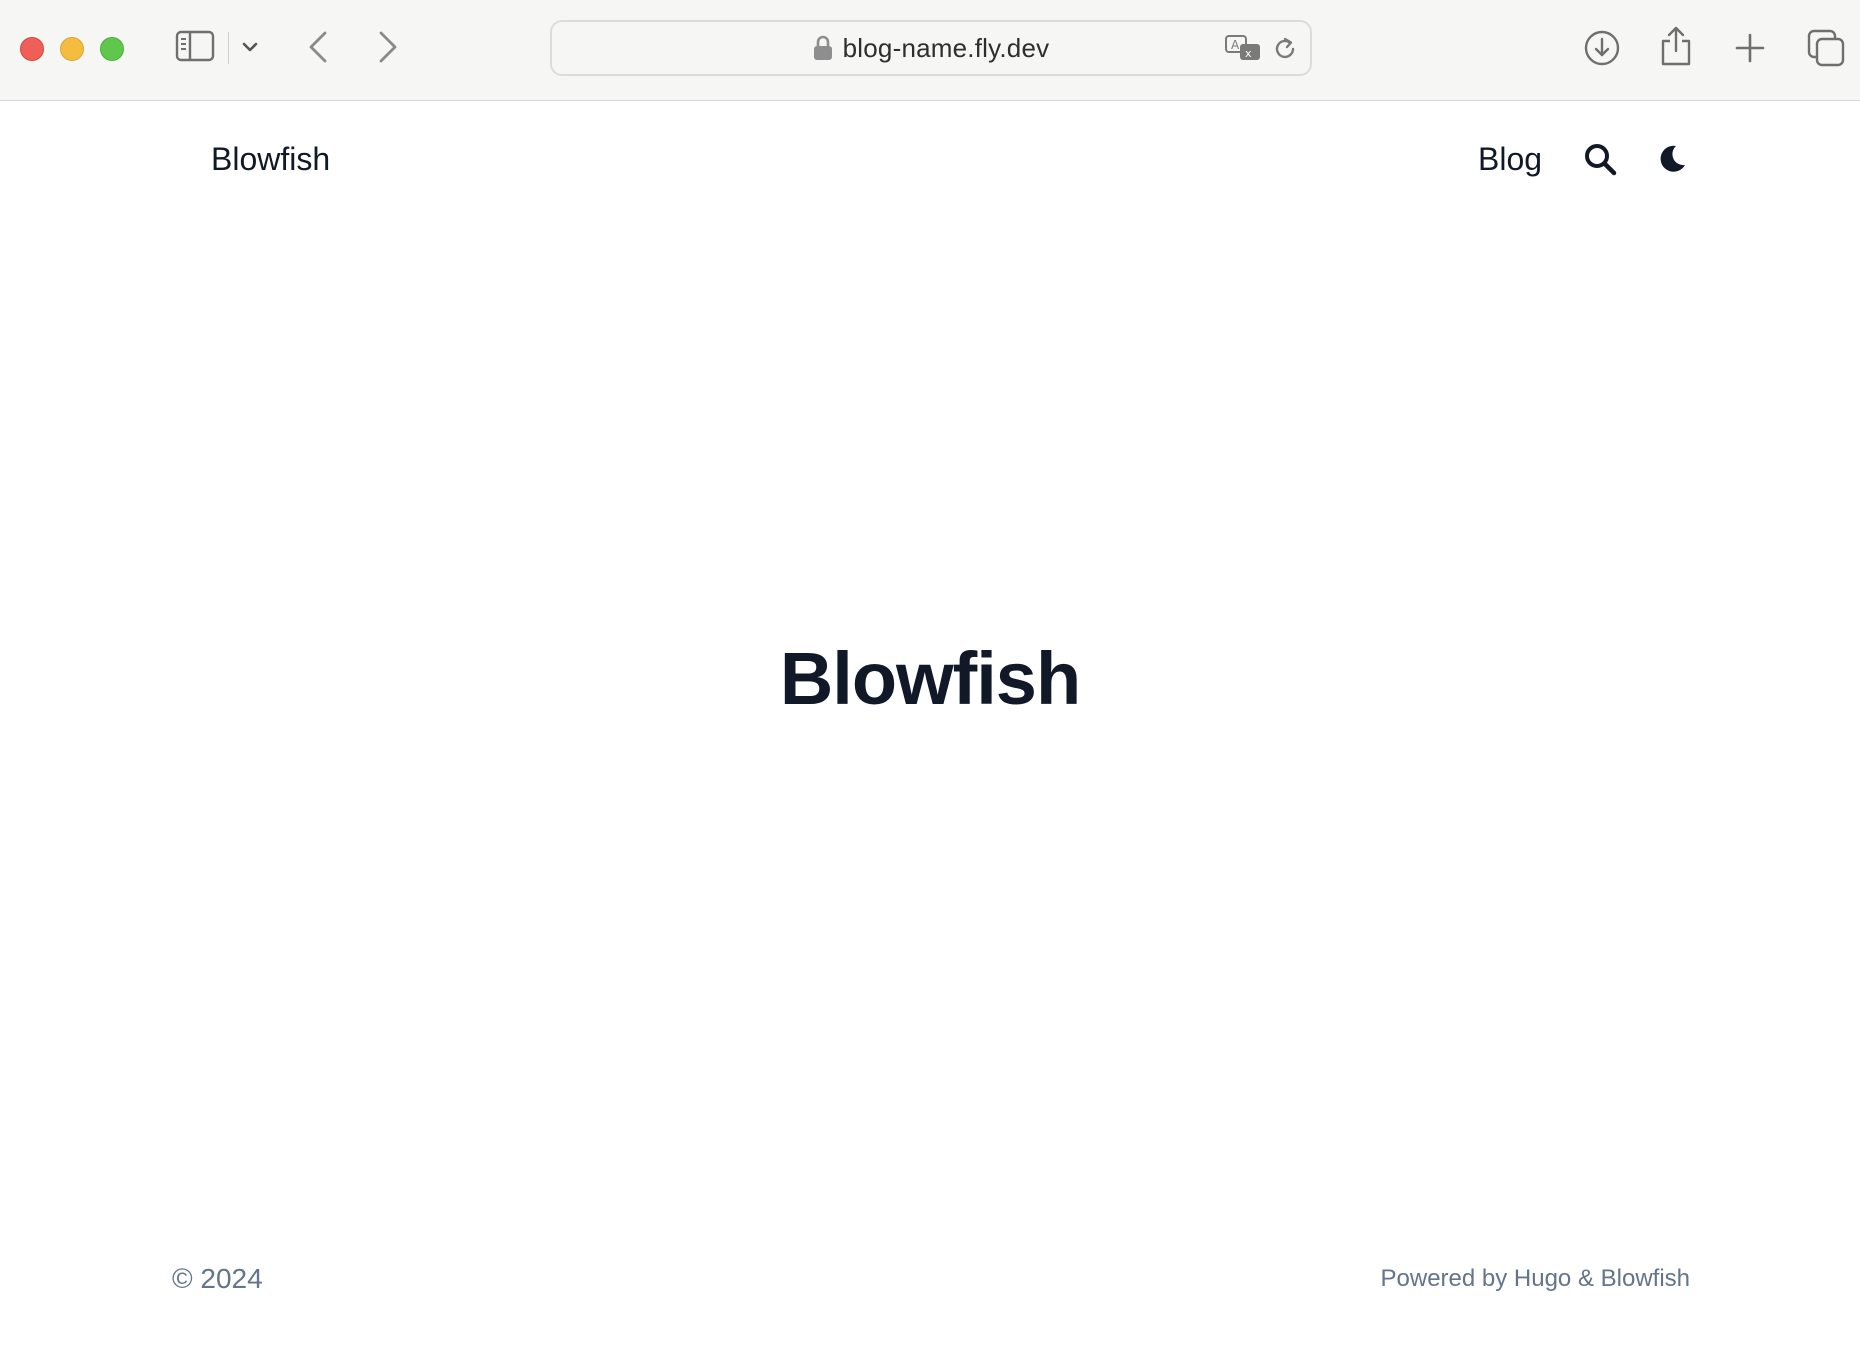 Image resolution: width=1860 pixels, height=1354 pixels. I want to click on search-icon, so click(1600, 161).